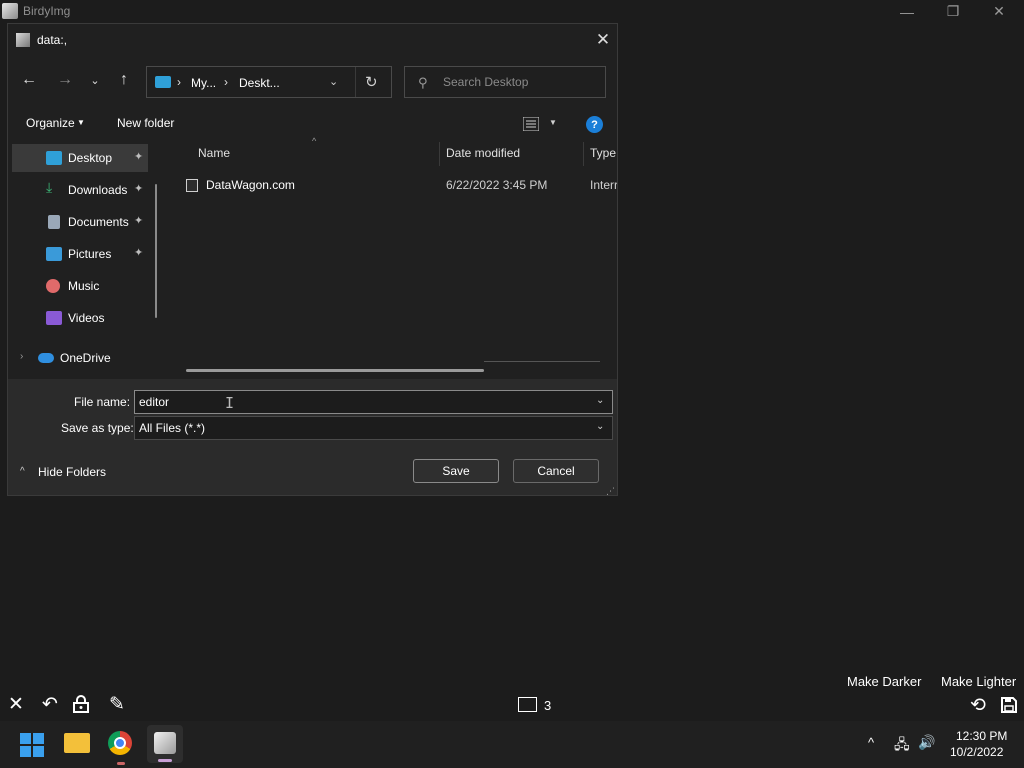 The image size is (1024, 768). I want to click on recent-locations-button: ⌄, so click(95, 80).